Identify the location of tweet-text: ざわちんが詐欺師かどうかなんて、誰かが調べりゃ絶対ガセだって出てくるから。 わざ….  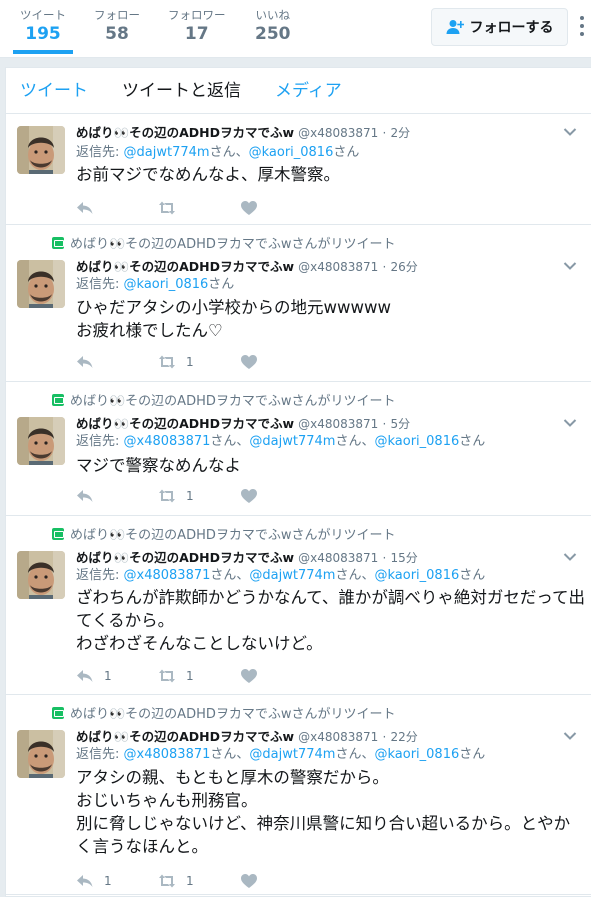
(331, 620).